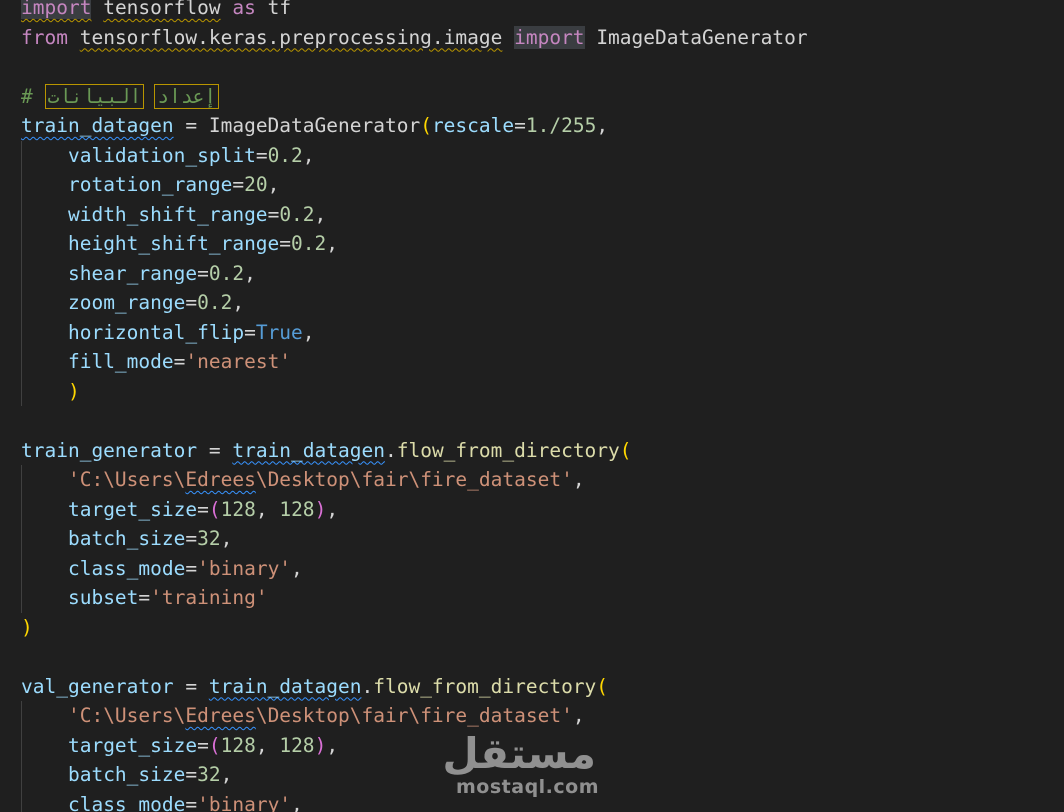 This screenshot has height=812, width=1064. I want to click on code-line-10: shear_range=0.2,, so click(414, 273).